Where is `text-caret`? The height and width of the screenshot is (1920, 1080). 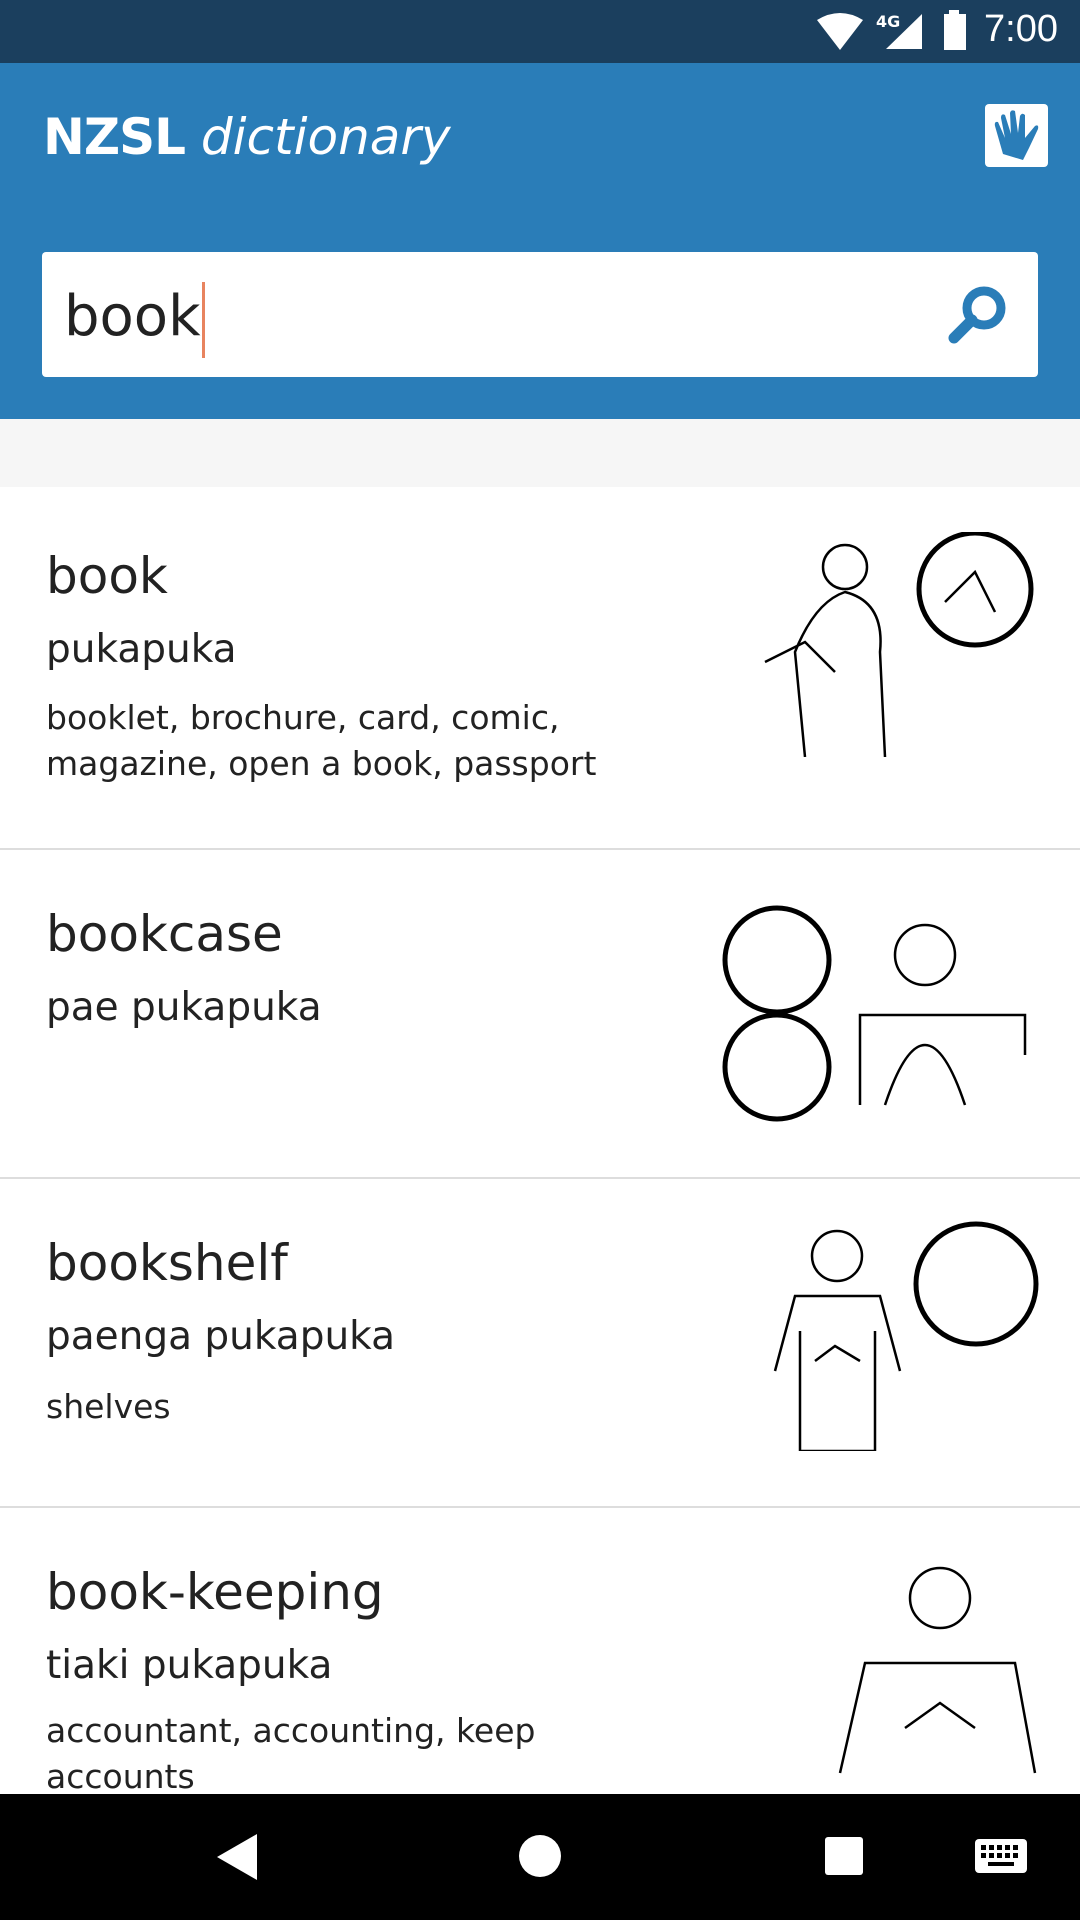
text-caret is located at coordinates (203, 320).